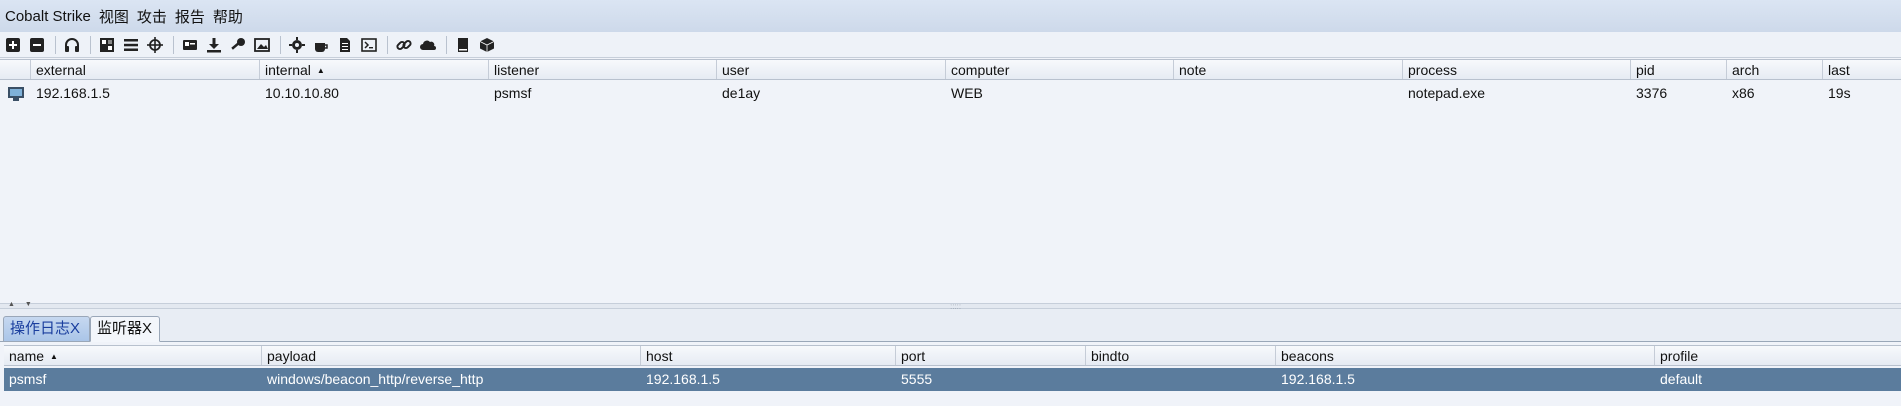 The height and width of the screenshot is (406, 1901). Describe the element at coordinates (741, 93) in the screenshot. I see `cell-user: de1ay` at that location.